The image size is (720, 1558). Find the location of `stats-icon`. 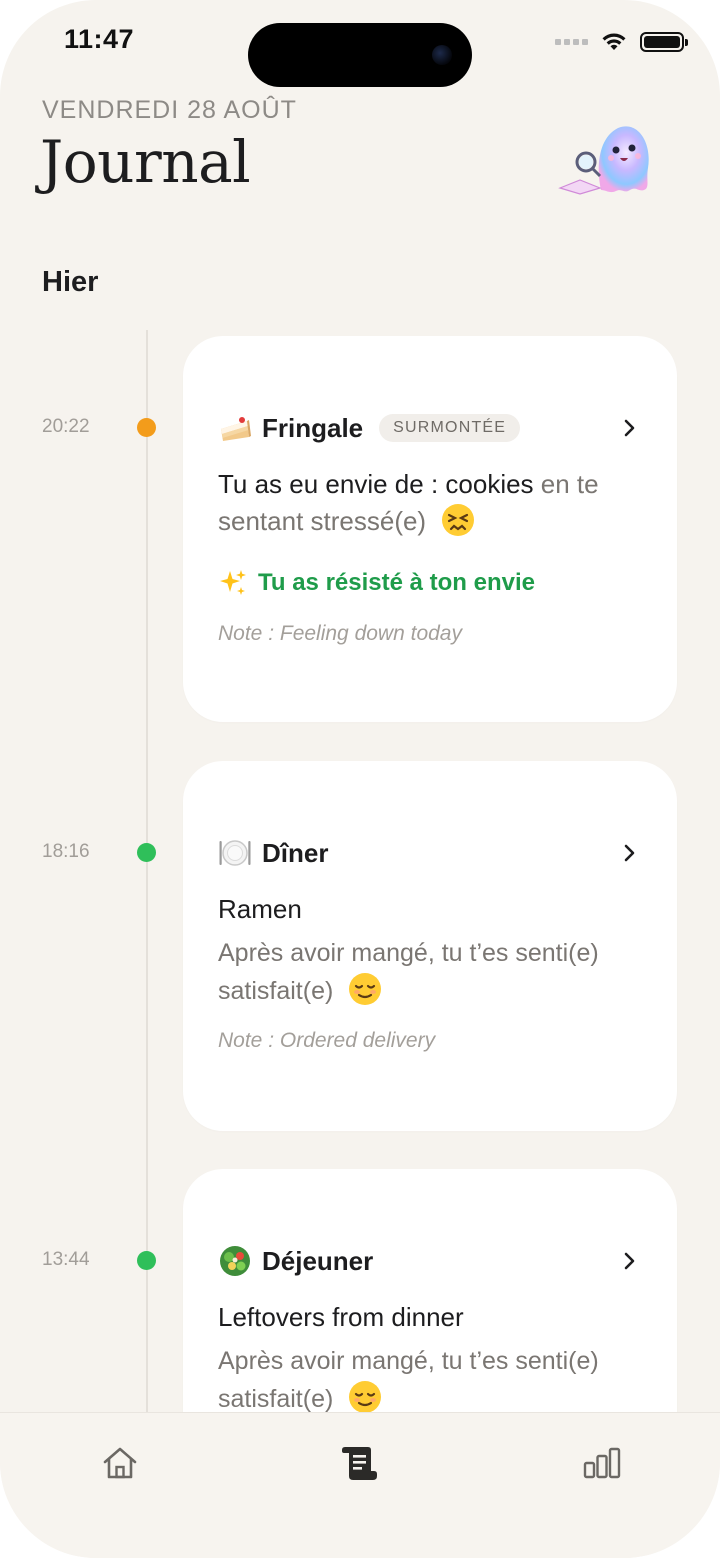

stats-icon is located at coordinates (602, 1463).